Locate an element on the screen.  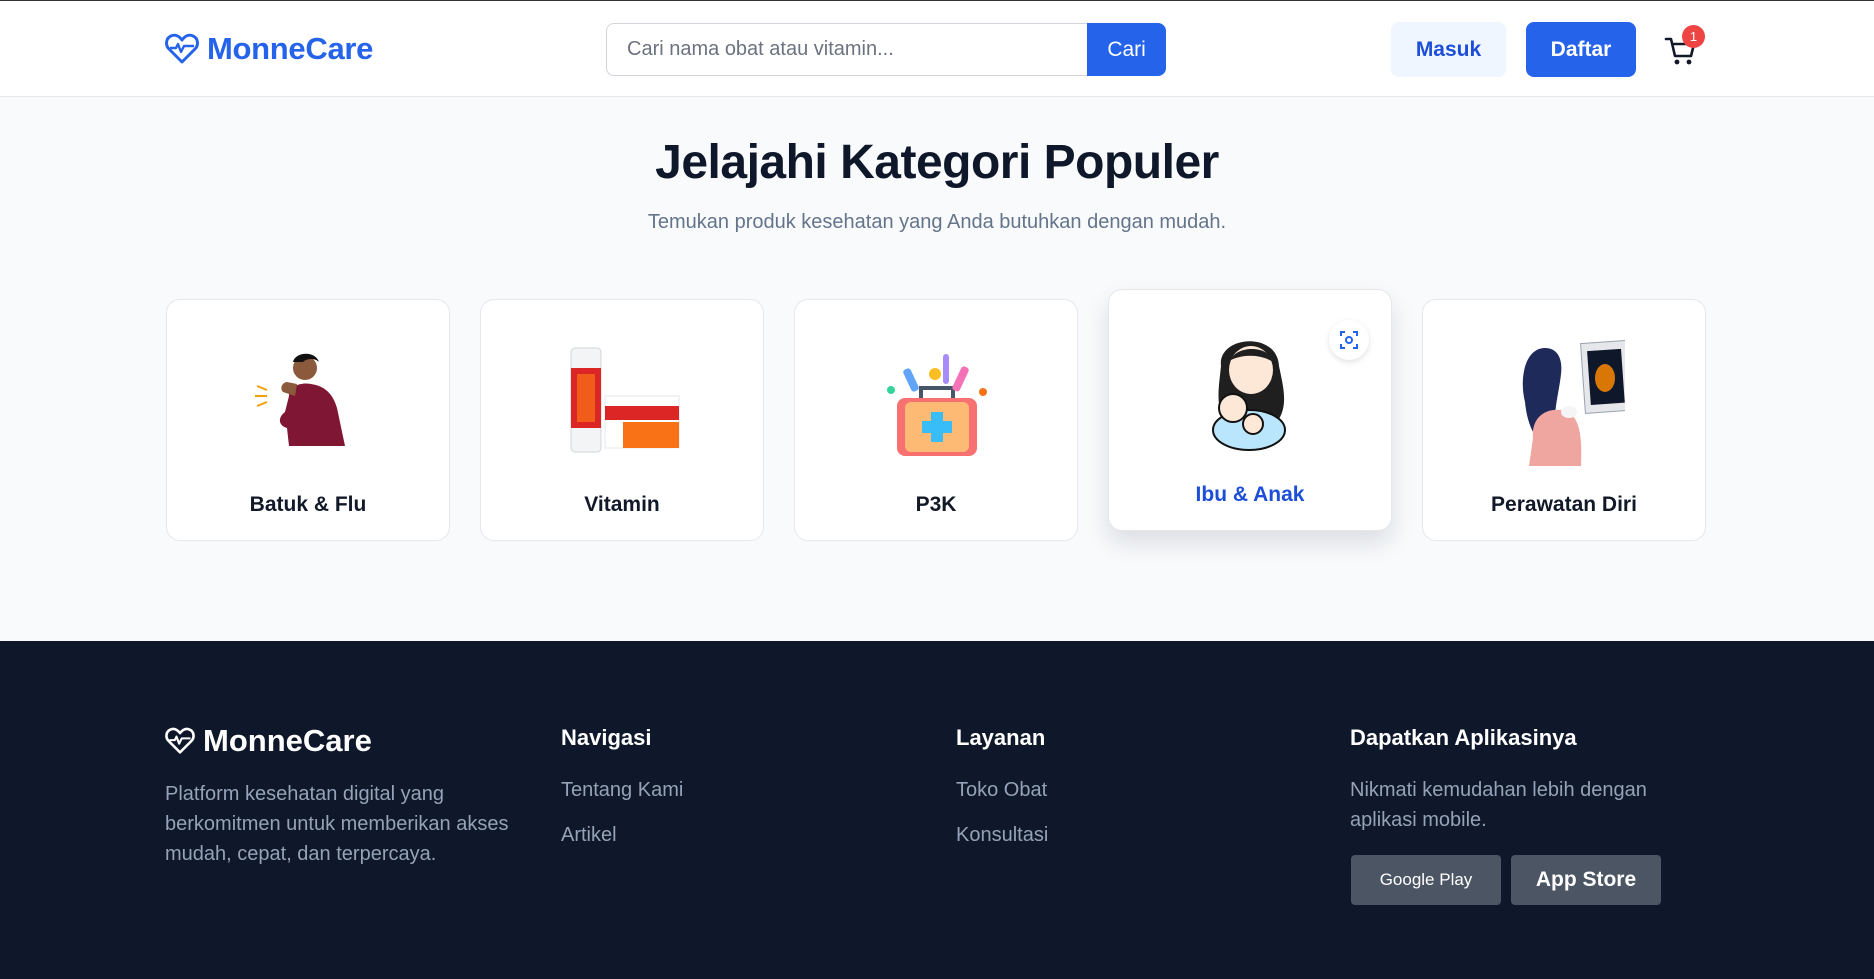
footer-link-artikel: Artikel is located at coordinates (589, 835).